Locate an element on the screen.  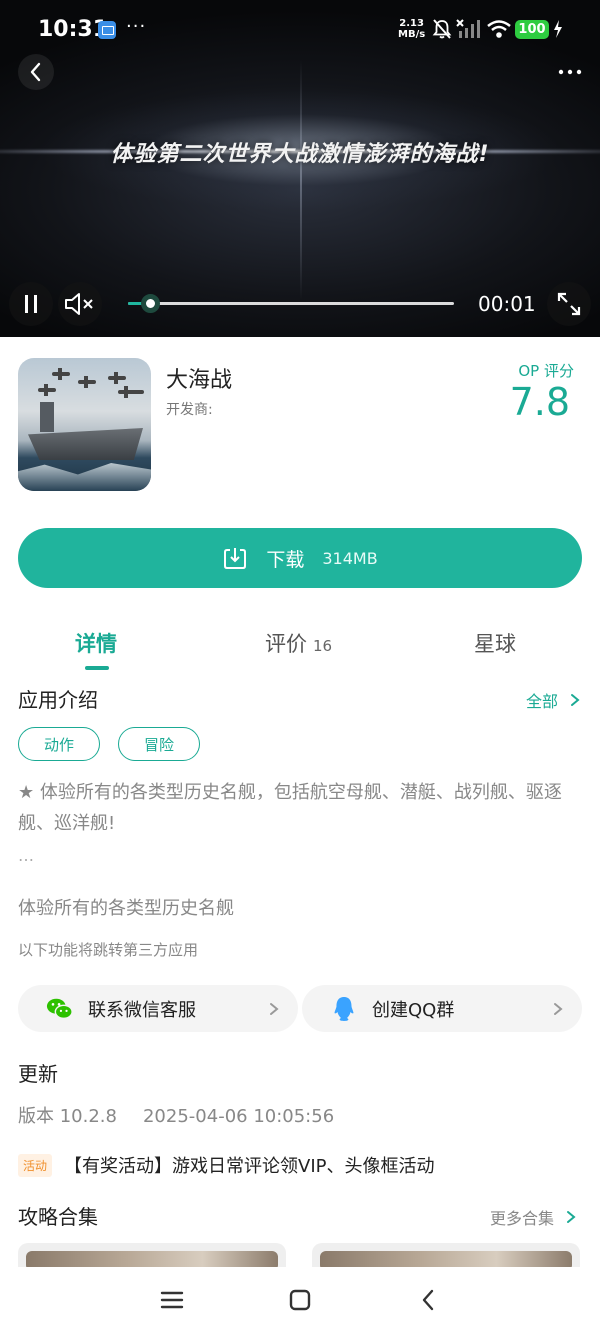
lens-flare-vertical is located at coordinates (301, 180).